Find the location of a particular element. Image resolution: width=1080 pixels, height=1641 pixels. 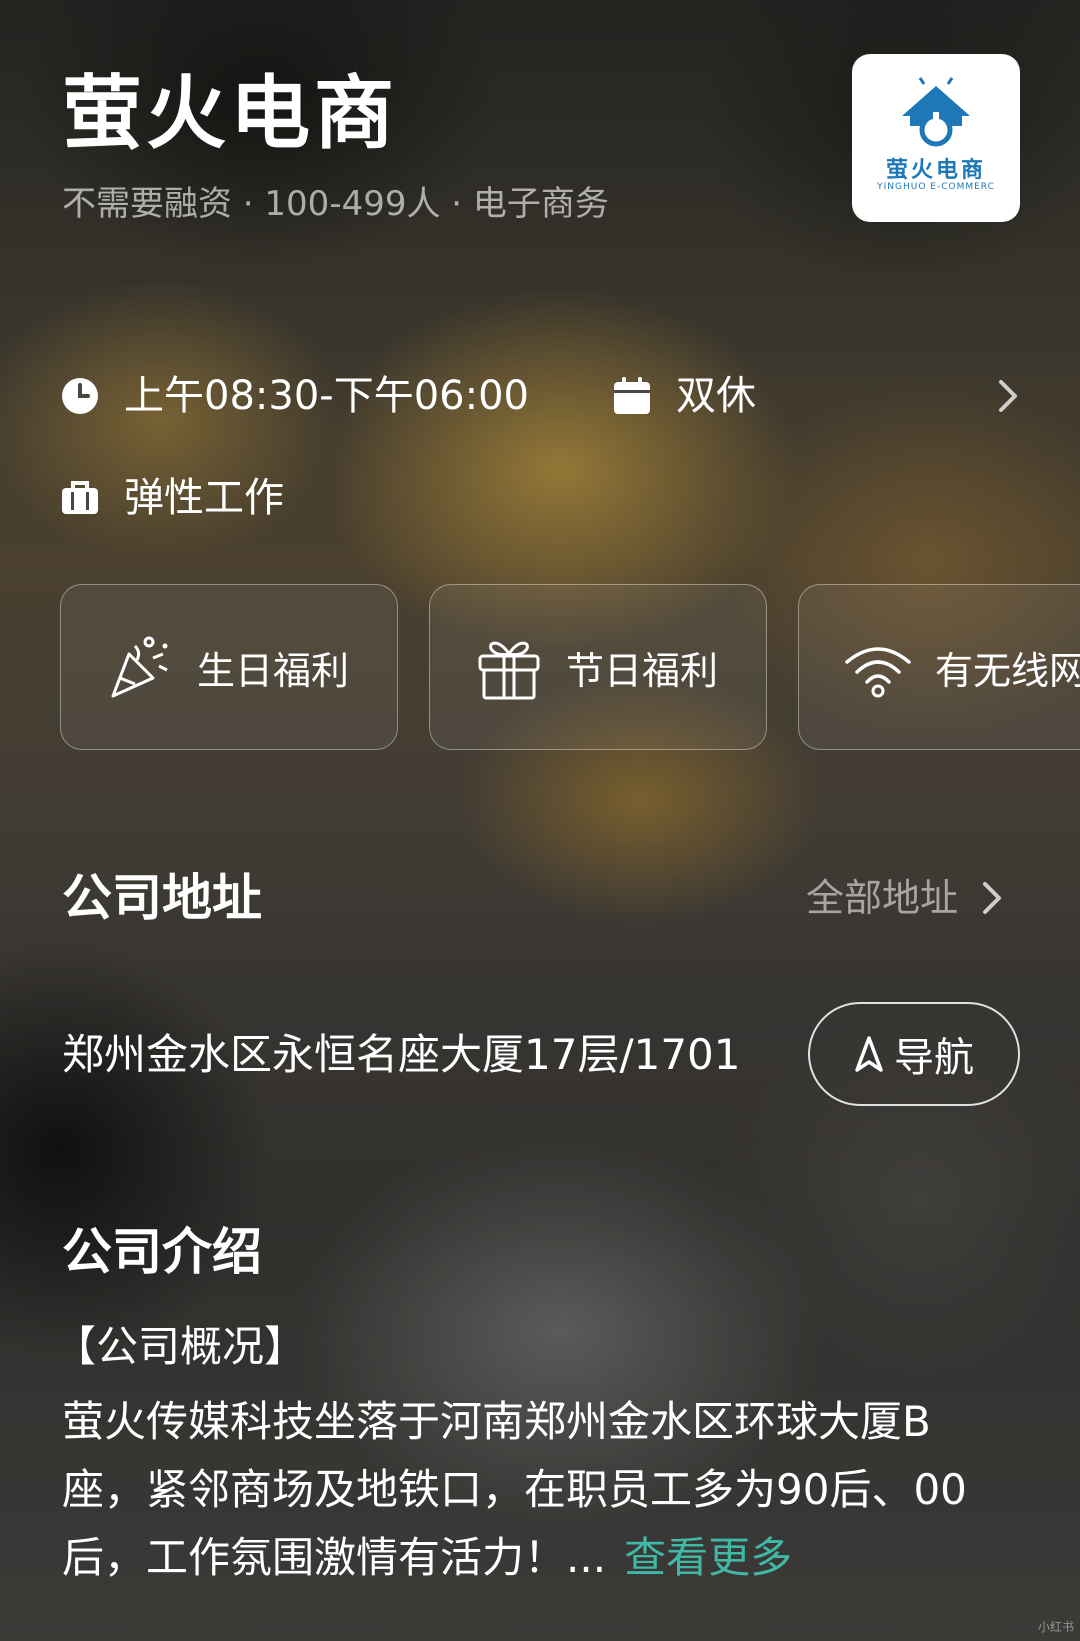

logo-subtext: YINGHUO E-COMMERC is located at coordinates (936, 187).